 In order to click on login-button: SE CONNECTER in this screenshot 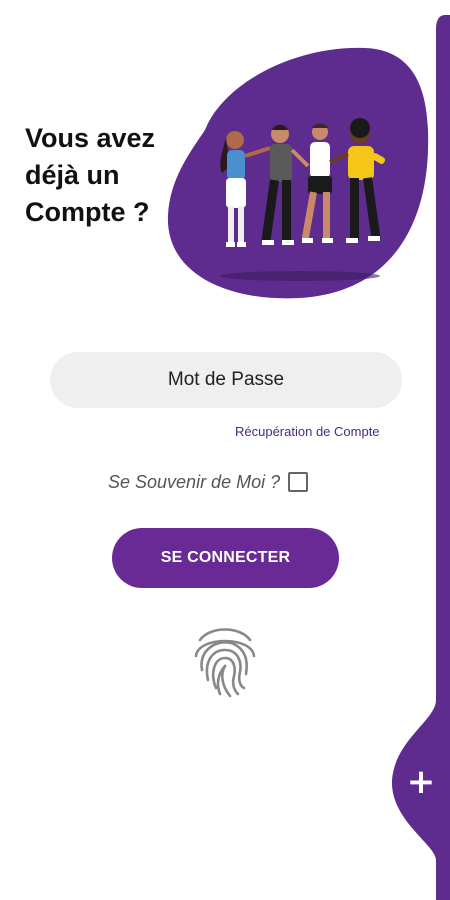, I will do `click(225, 558)`.